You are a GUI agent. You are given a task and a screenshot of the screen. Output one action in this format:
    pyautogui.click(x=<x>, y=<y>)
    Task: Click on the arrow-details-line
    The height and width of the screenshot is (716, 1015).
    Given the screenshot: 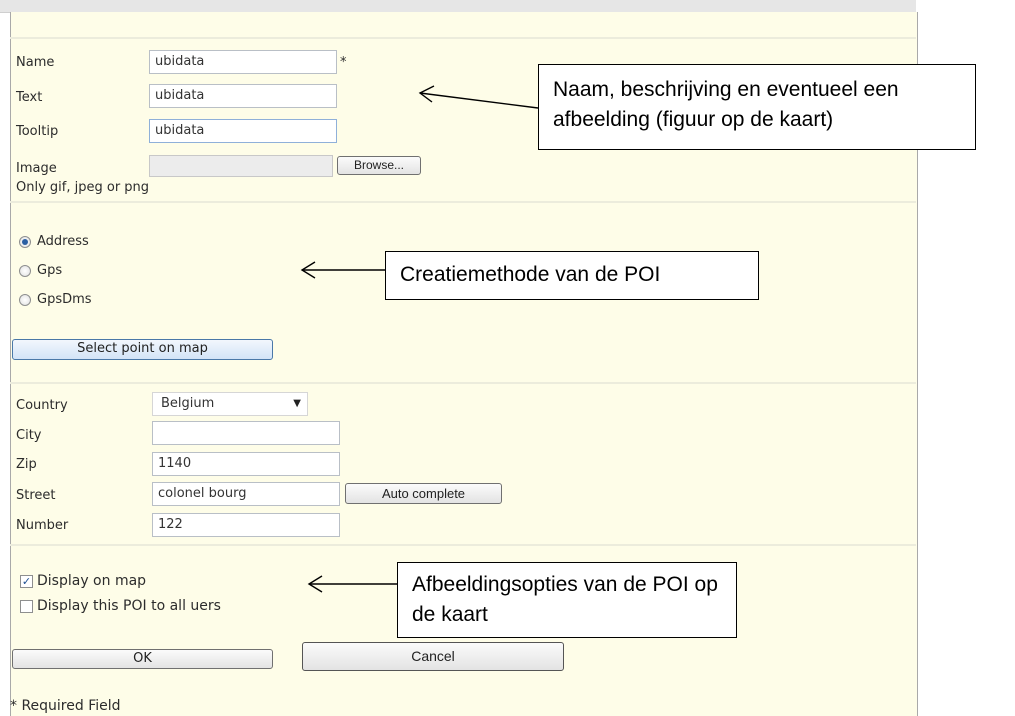 What is the action you would take?
    pyautogui.click(x=479, y=100)
    